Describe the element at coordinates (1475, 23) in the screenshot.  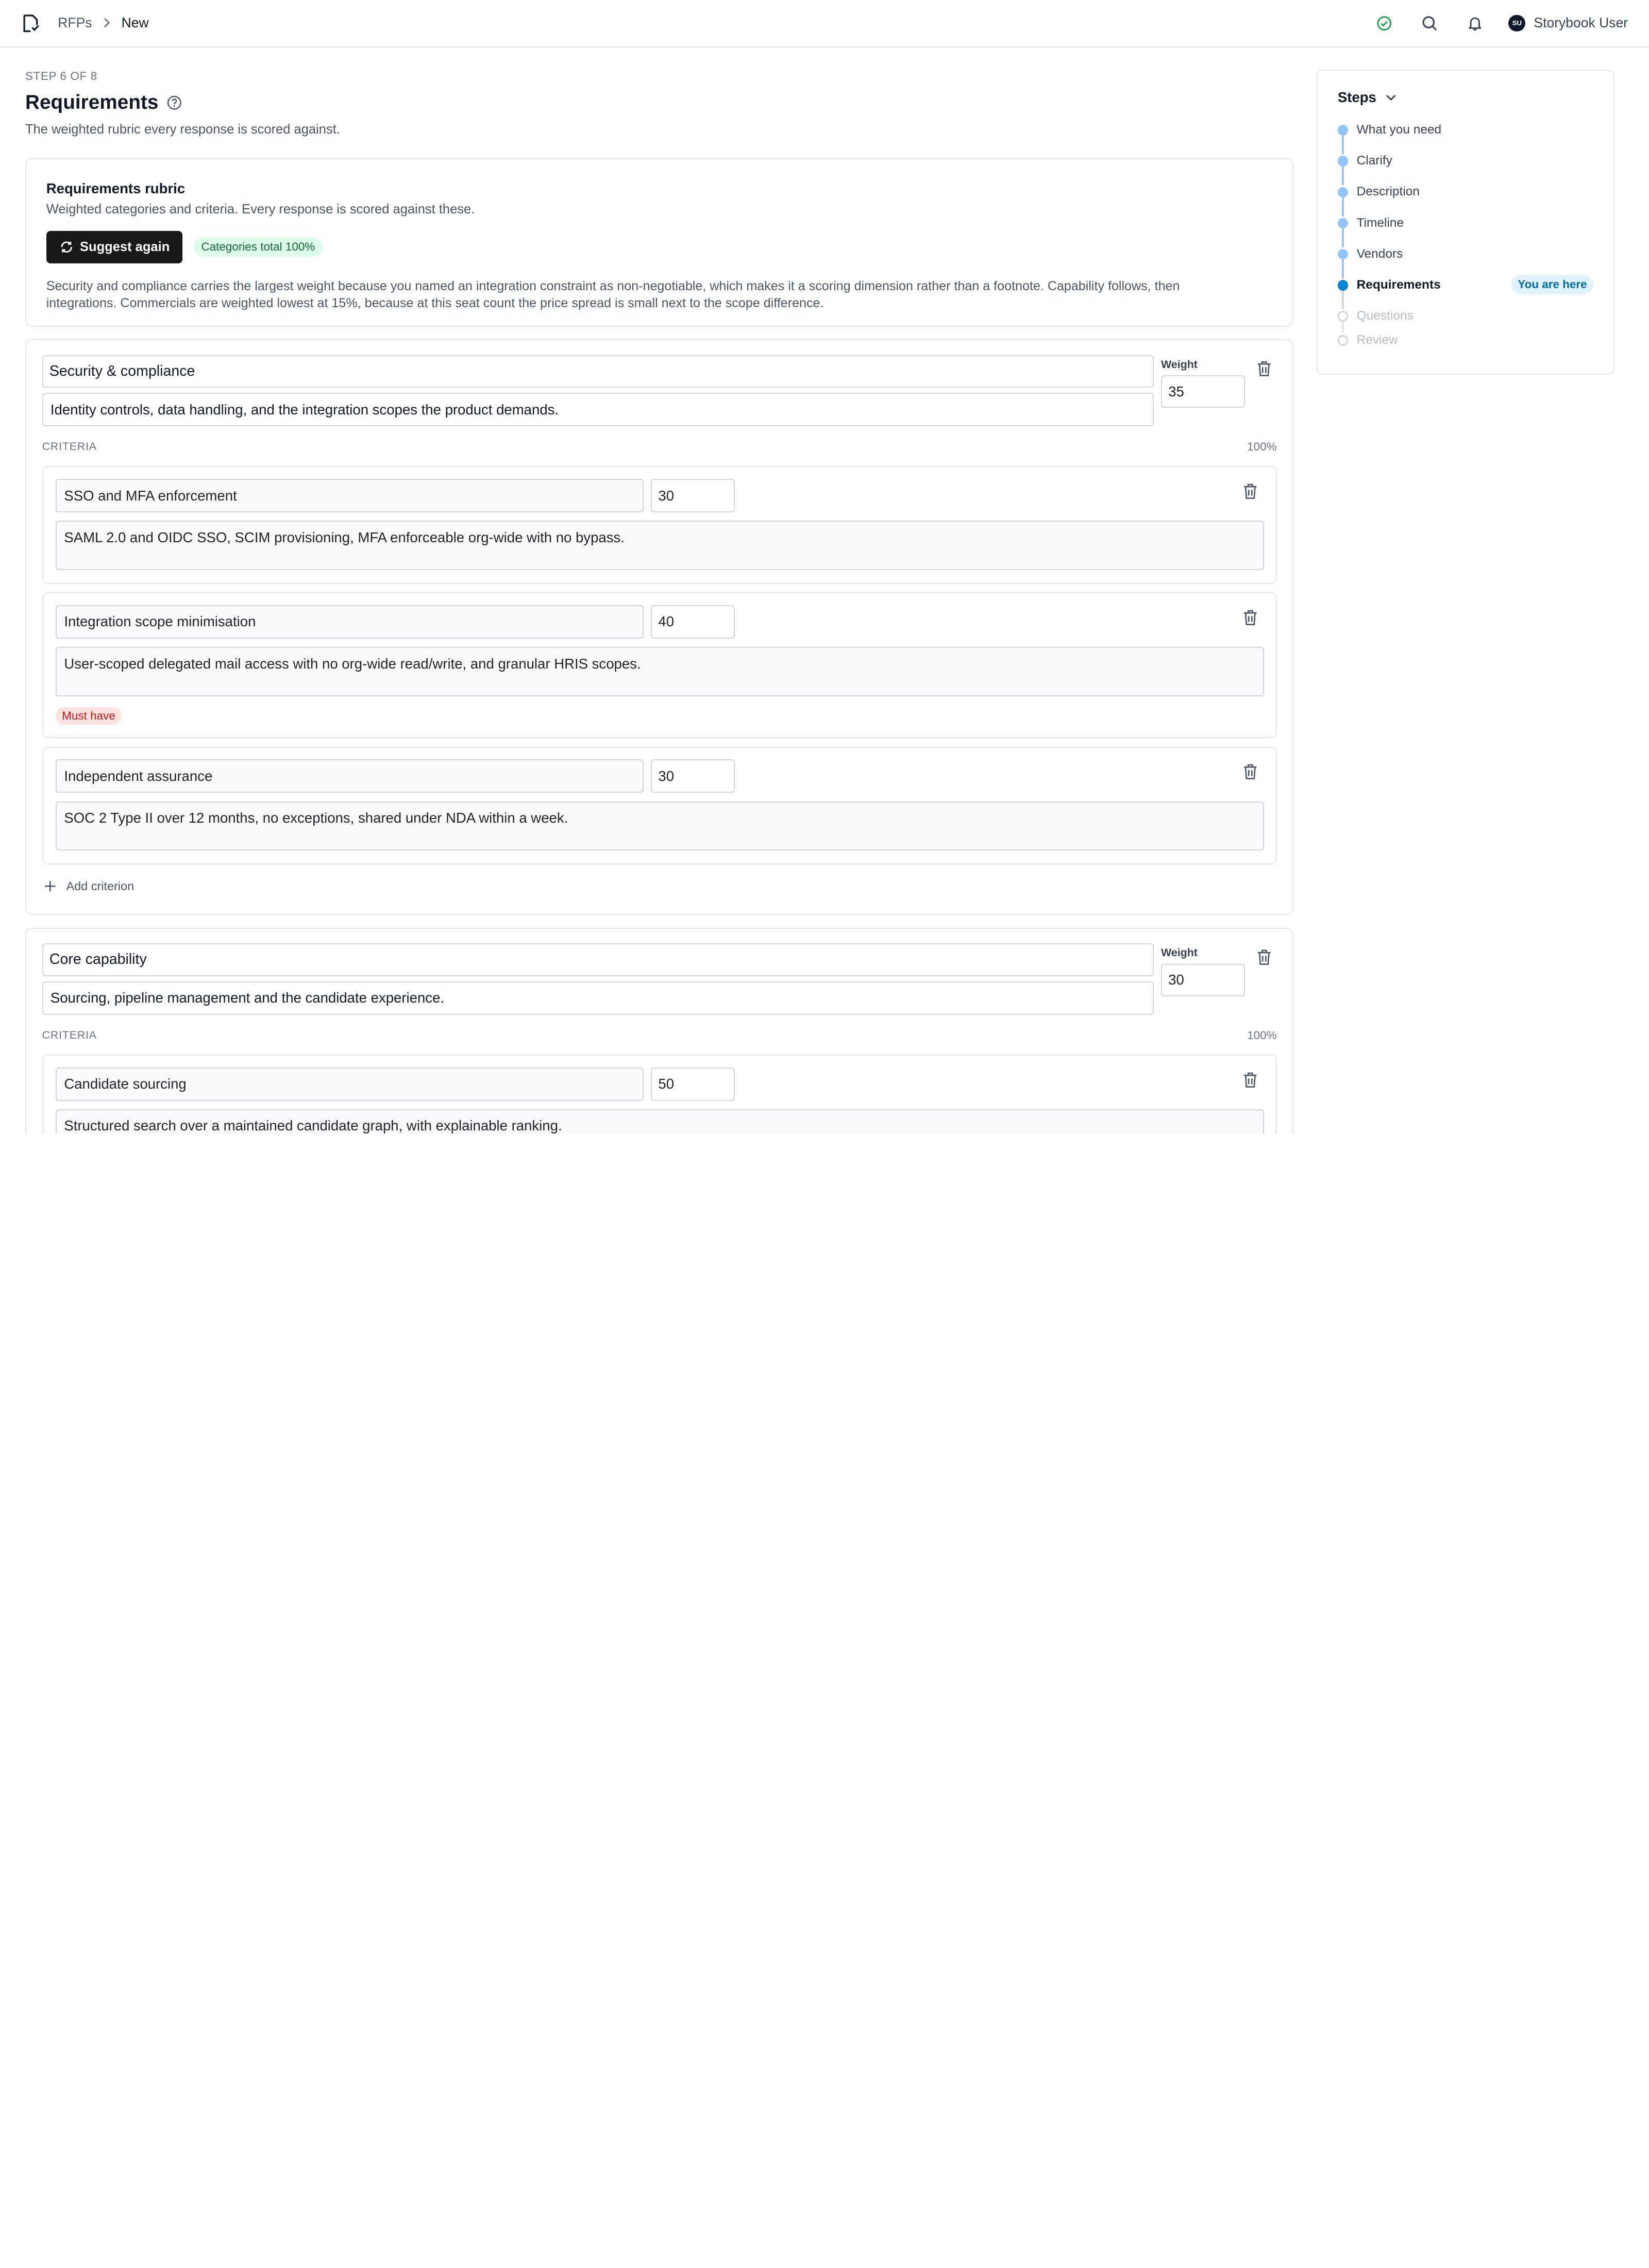
I see `bell-icon` at that location.